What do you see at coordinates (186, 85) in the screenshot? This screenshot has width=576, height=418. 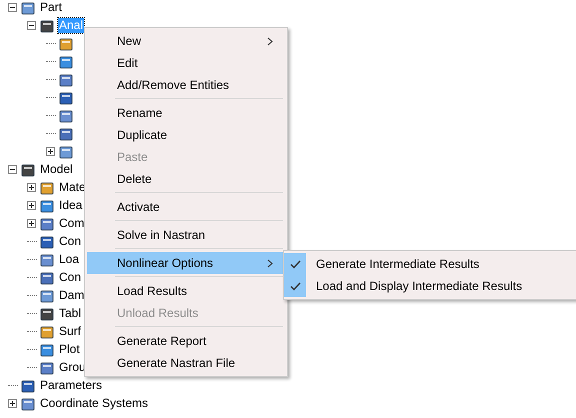 I see `menu-item: Add/Remove Entities` at bounding box center [186, 85].